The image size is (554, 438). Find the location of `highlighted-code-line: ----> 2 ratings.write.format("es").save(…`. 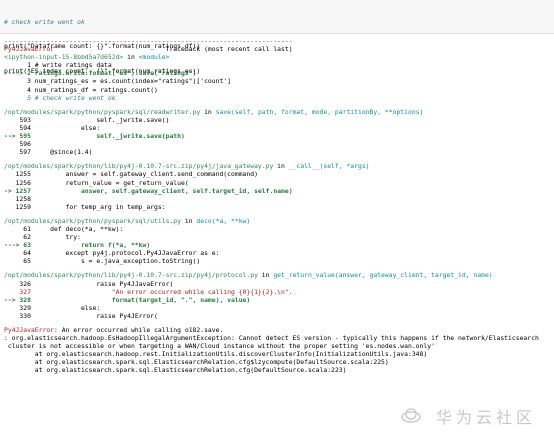

highlighted-code-line: ----> 2 ratings.write.format("es").save(… is located at coordinates (100, 73).